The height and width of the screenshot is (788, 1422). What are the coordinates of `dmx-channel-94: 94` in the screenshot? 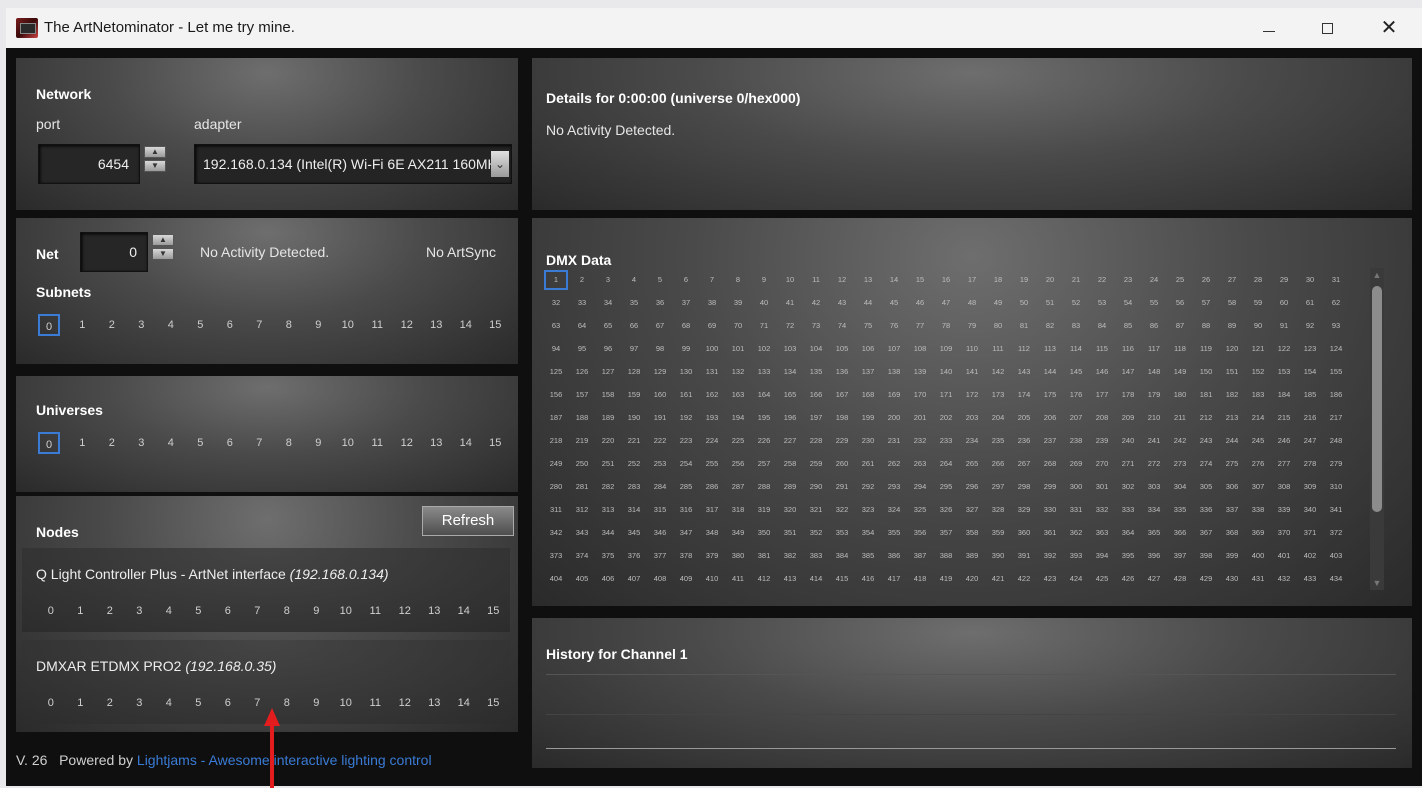 It's located at (556, 349).